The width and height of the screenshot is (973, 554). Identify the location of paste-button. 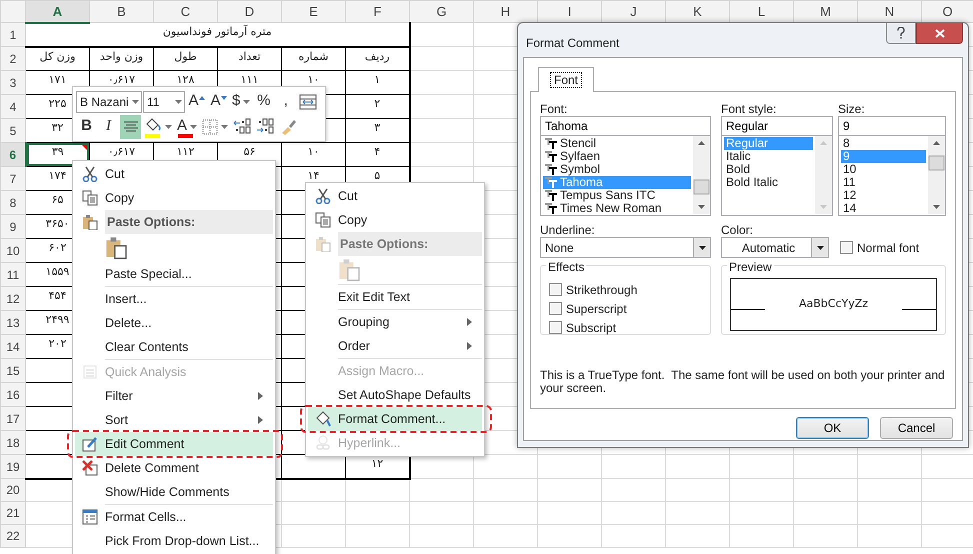
(116, 248).